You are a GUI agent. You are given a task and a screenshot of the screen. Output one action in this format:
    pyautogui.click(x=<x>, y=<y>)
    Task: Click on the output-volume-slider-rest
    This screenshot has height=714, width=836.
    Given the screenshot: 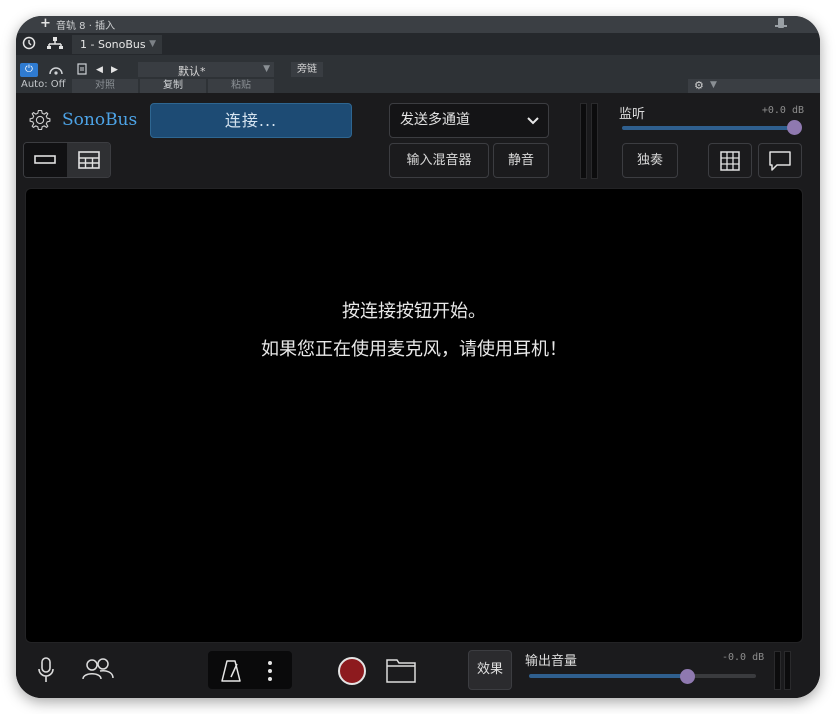 What is the action you would take?
    pyautogui.click(x=721, y=676)
    